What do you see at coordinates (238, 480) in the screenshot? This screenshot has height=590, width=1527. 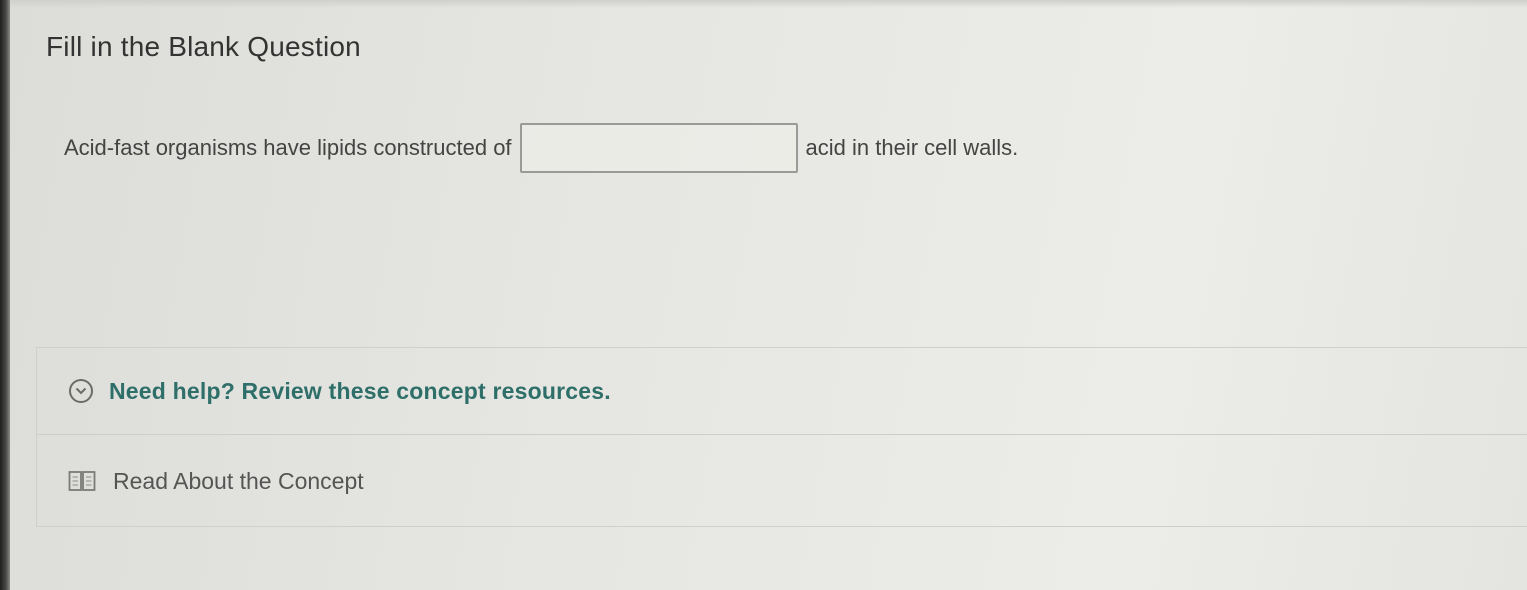 I see `resource-label: Read About the Concept` at bounding box center [238, 480].